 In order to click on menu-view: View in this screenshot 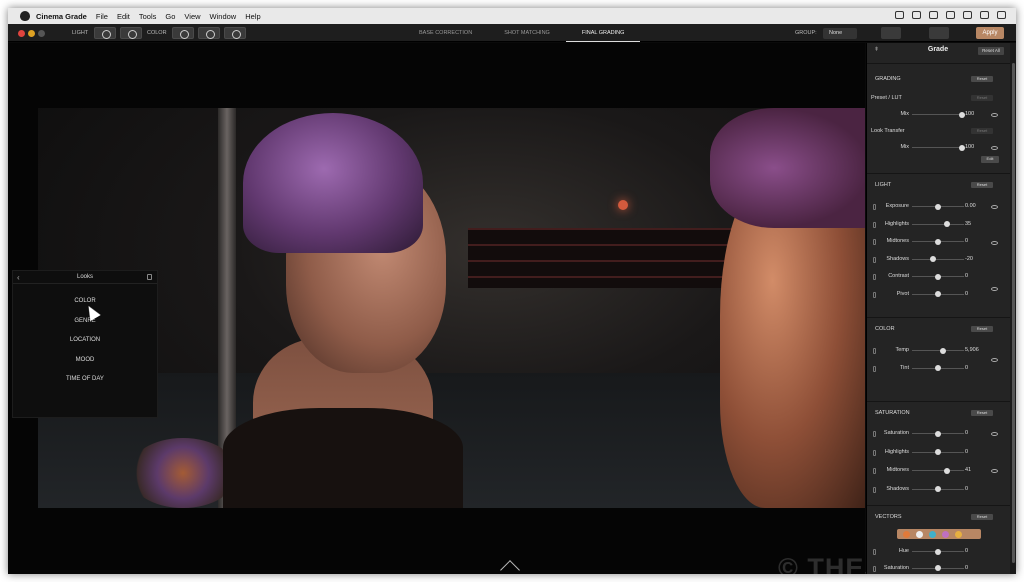, I will do `click(192, 16)`.